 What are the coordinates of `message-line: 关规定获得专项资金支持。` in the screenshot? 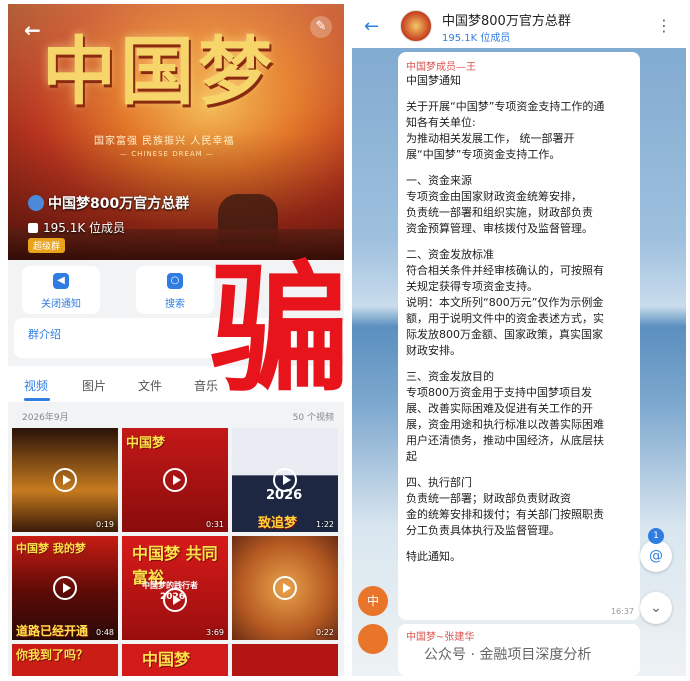 It's located at (472, 286).